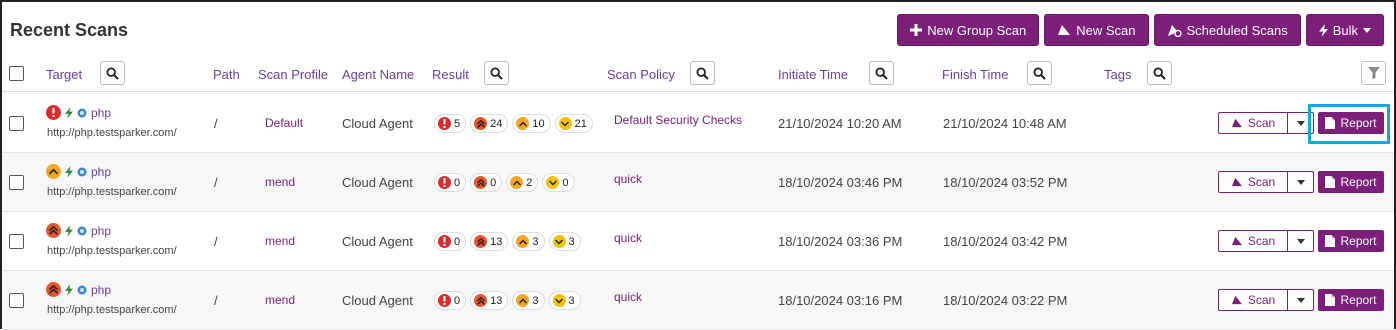 The width and height of the screenshot is (1396, 330). Describe the element at coordinates (678, 120) in the screenshot. I see `scan-policy-link: Default Security Checks` at that location.